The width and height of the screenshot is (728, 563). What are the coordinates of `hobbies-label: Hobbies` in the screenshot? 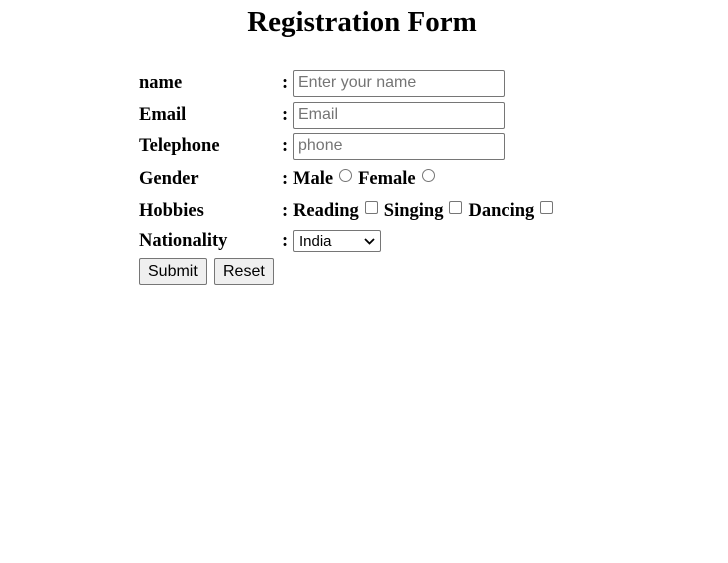 It's located at (171, 210).